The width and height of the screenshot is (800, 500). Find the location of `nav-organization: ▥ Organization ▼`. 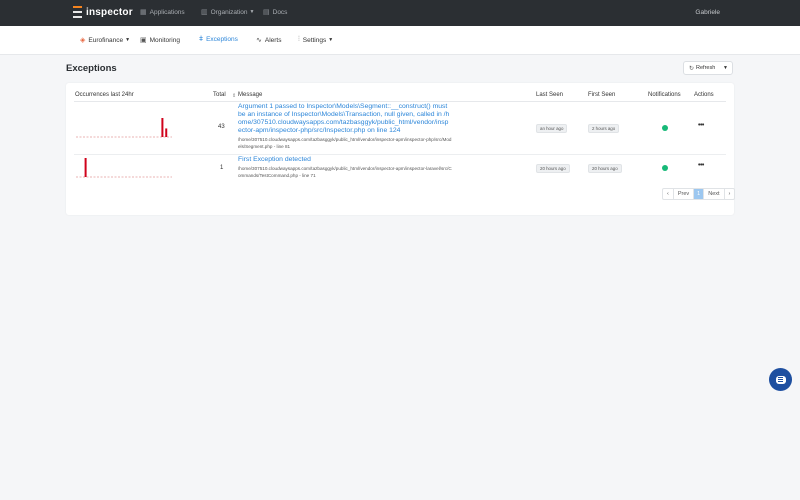

nav-organization: ▥ Organization ▼ is located at coordinates (228, 12).